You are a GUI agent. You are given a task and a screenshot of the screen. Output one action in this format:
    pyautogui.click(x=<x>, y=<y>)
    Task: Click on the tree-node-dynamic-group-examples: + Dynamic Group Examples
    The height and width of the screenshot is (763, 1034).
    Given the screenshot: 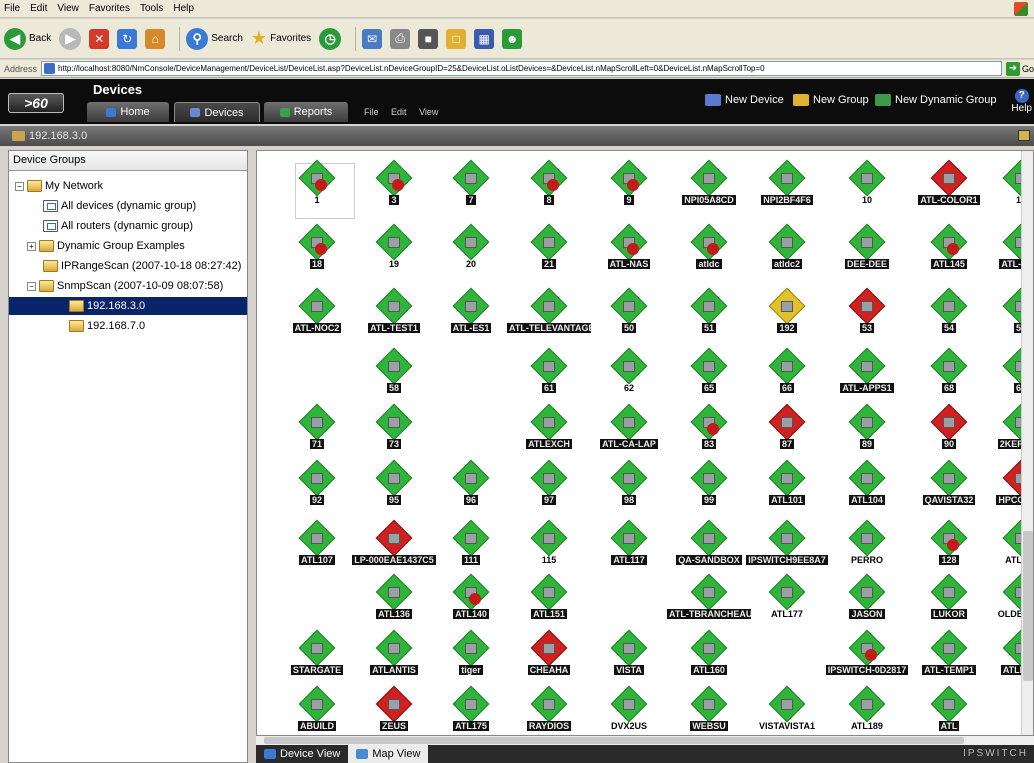 What is the action you would take?
    pyautogui.click(x=106, y=246)
    